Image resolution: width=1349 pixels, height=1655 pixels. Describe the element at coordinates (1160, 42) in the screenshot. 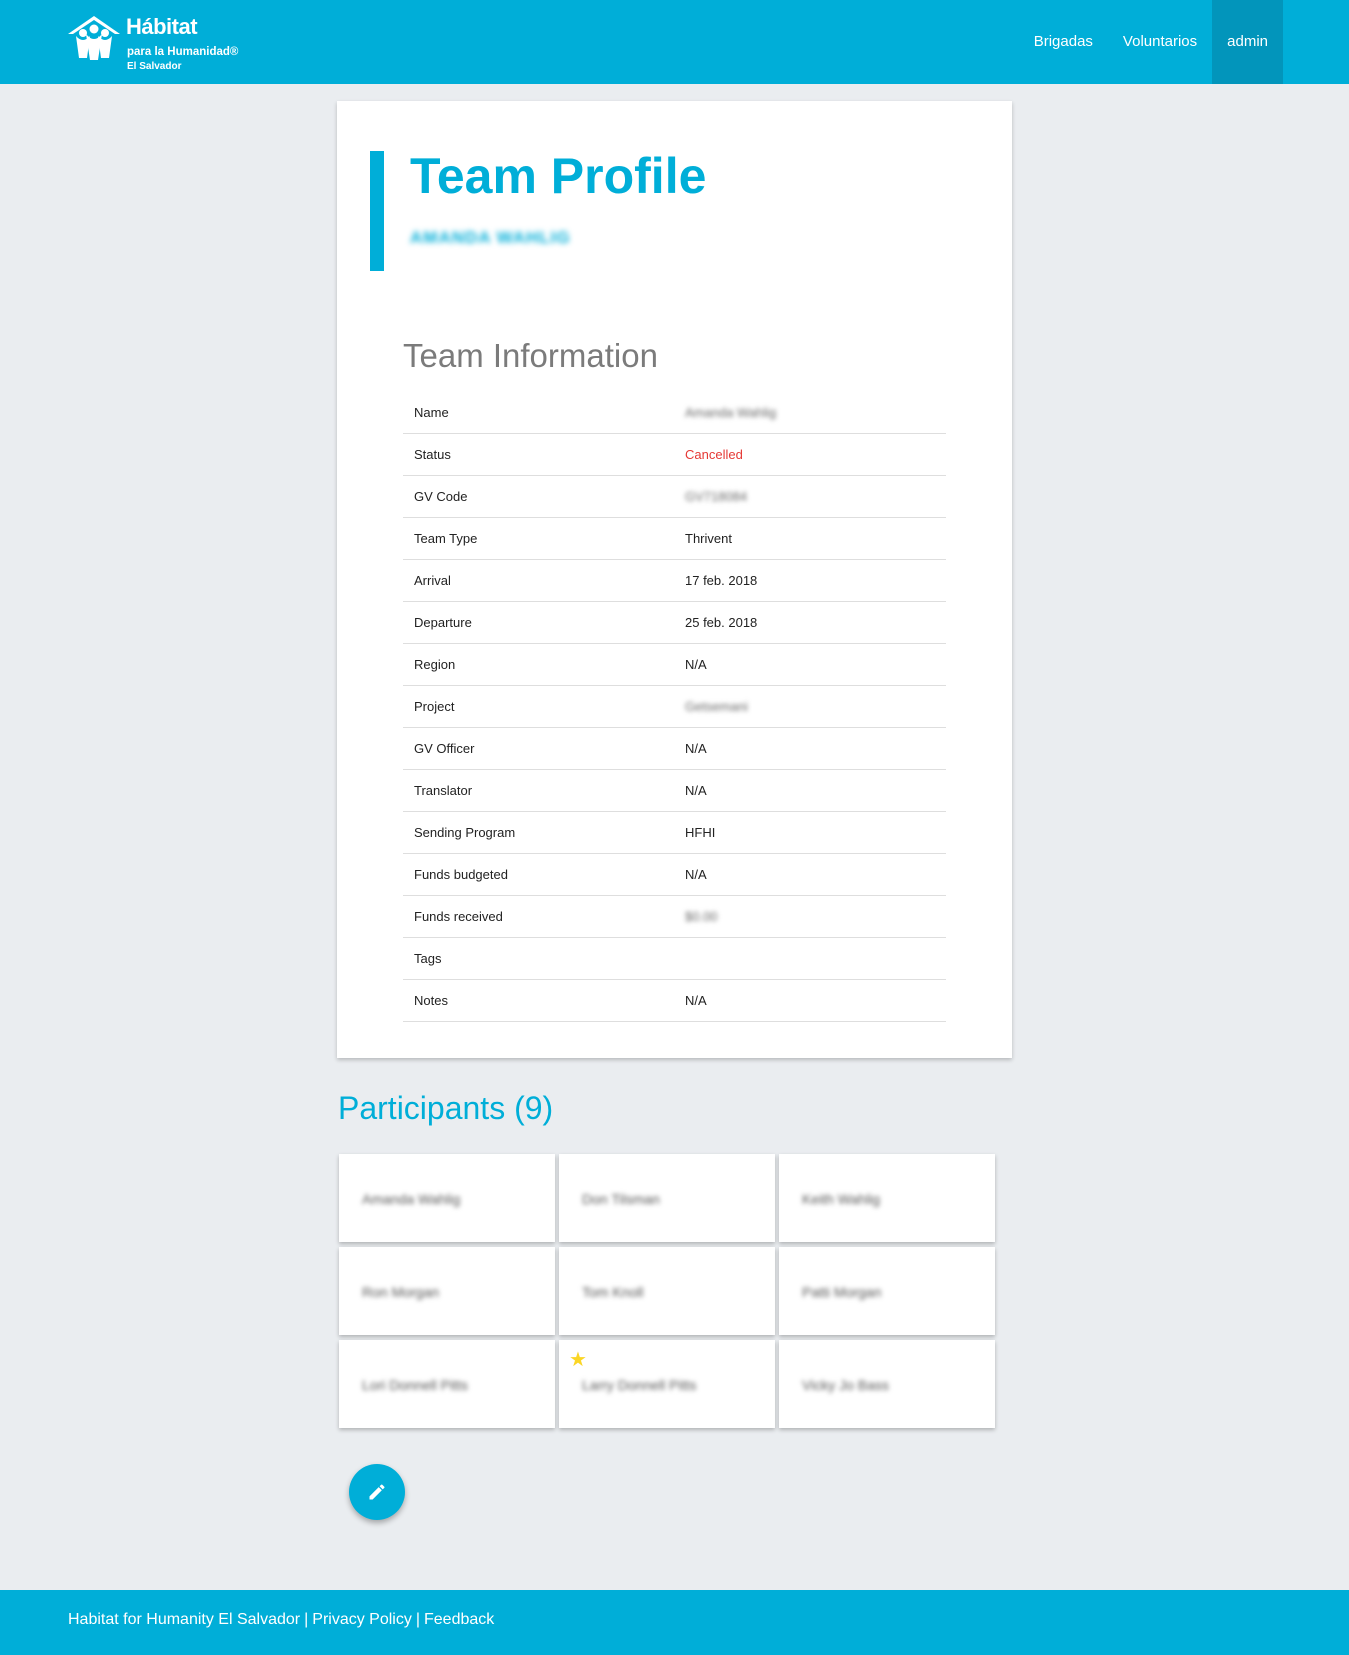

I see `nav-item-voluntarios: Voluntarios` at that location.